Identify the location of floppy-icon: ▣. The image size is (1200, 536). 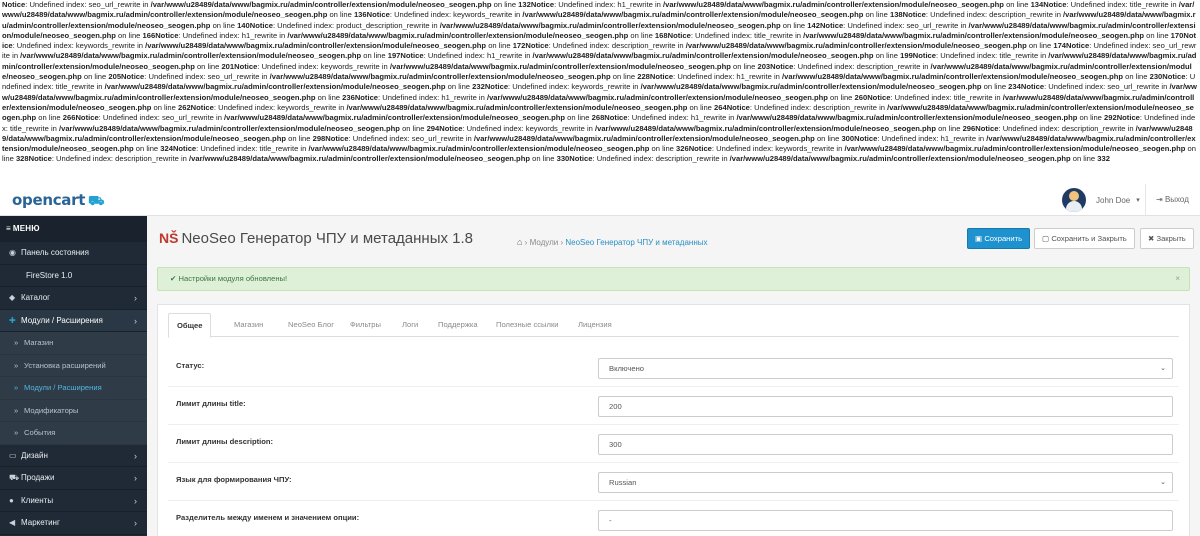
(979, 238).